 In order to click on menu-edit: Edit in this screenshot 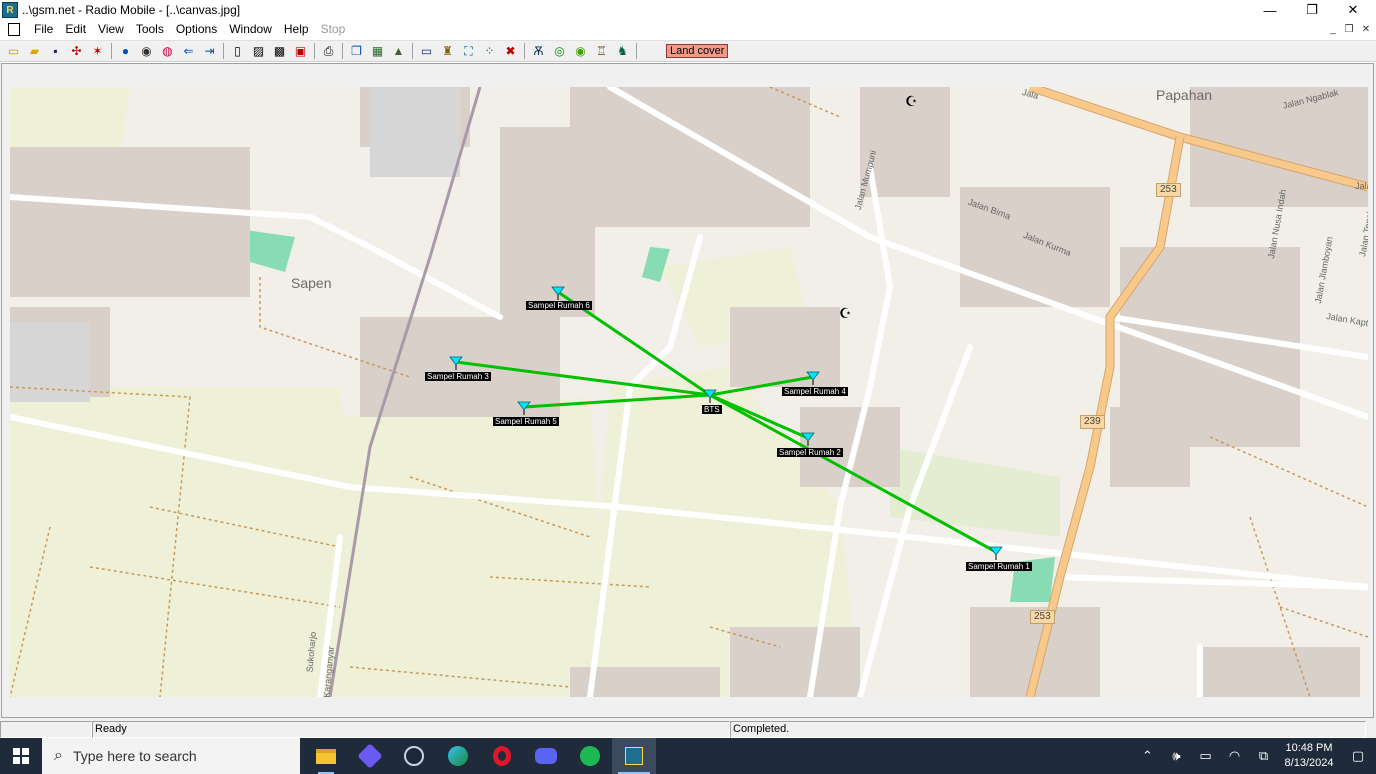, I will do `click(75, 29)`.